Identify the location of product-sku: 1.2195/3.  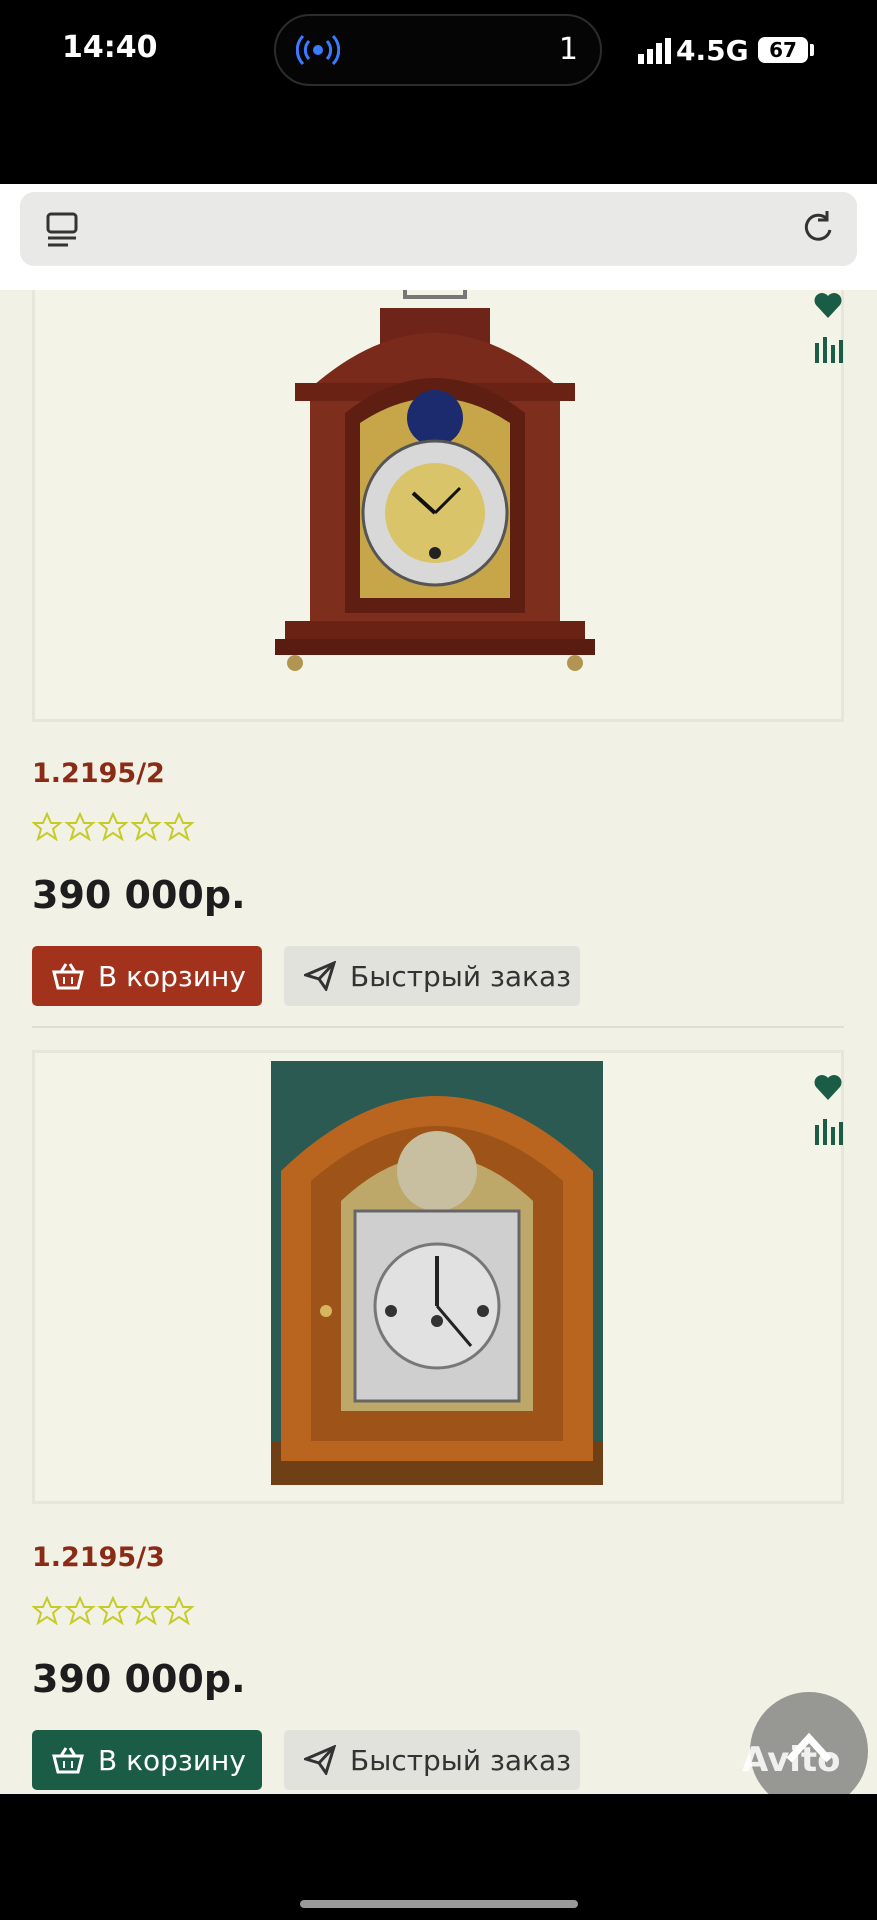
(98, 1557).